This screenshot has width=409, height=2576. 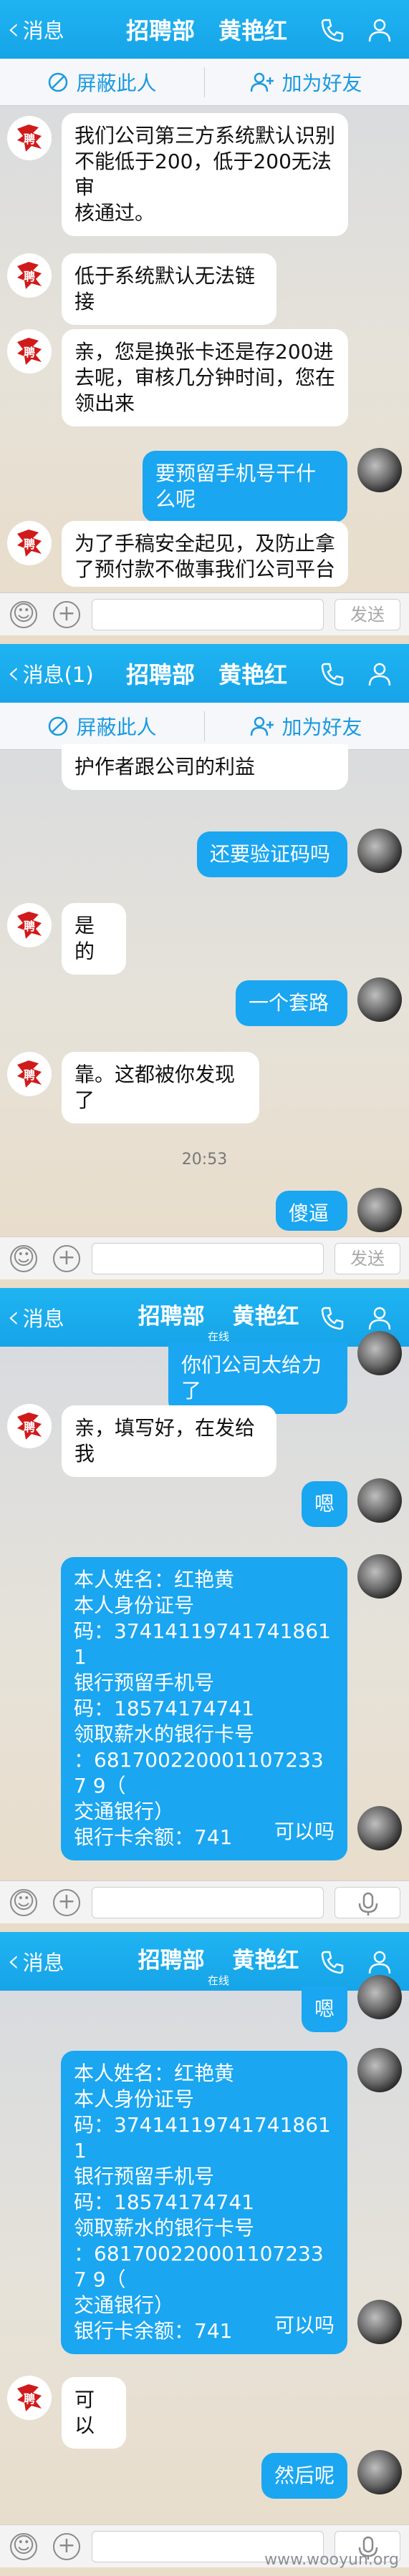 I want to click on microphone-icon, so click(x=368, y=1904).